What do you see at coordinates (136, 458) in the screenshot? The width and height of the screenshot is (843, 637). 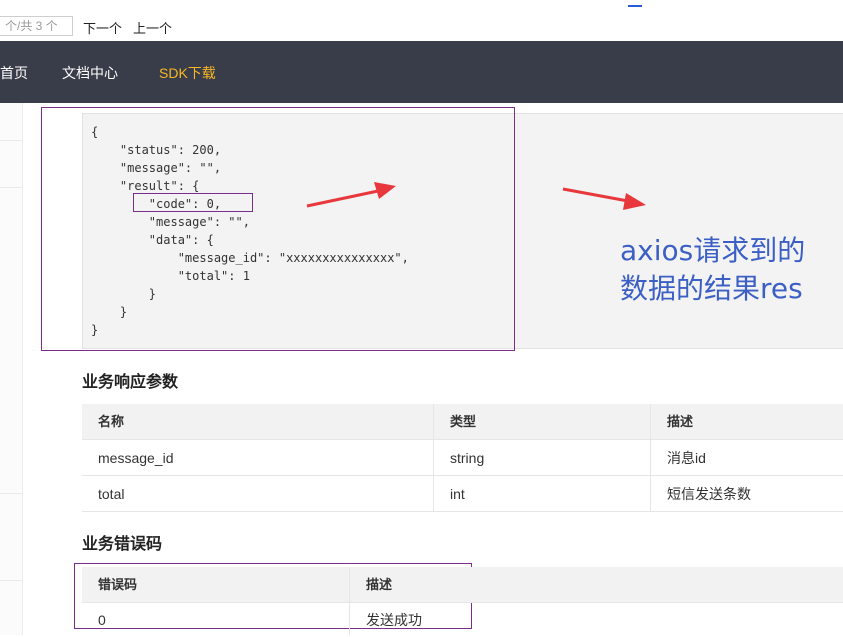 I see `table-cell: message_id` at bounding box center [136, 458].